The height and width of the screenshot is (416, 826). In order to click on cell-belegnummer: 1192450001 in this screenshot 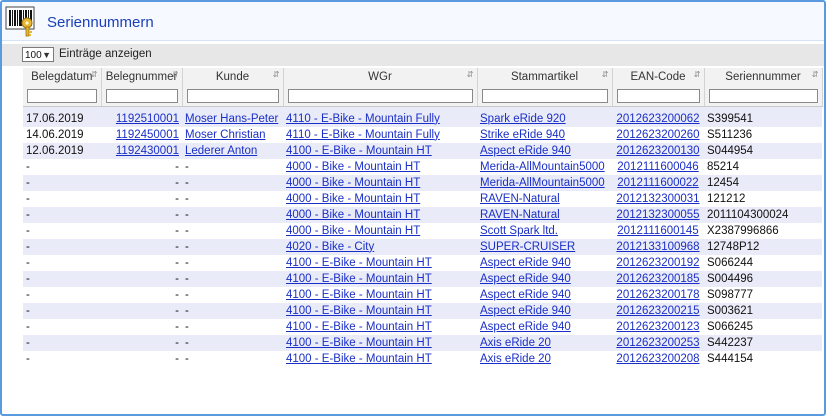, I will do `click(141, 135)`.